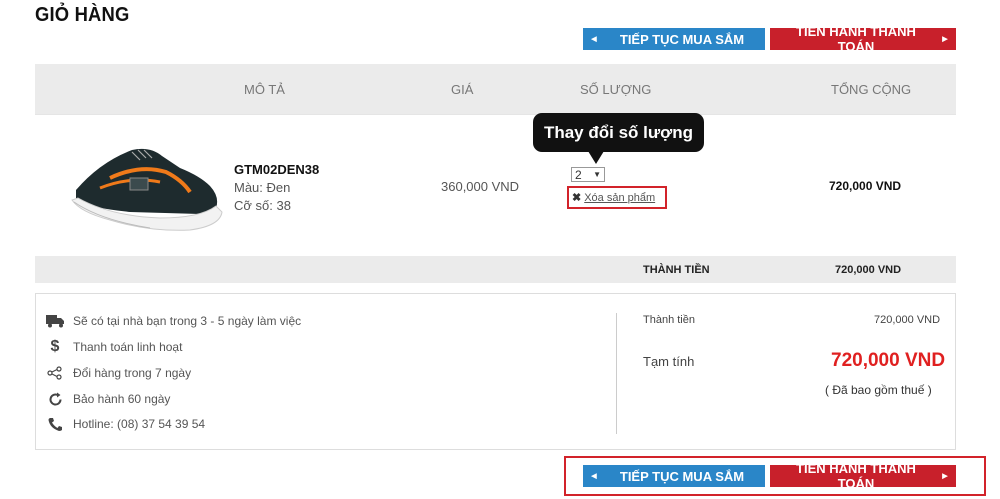 The width and height of the screenshot is (1000, 499). What do you see at coordinates (865, 186) in the screenshot?
I see `line-total: 720,000 VND` at bounding box center [865, 186].